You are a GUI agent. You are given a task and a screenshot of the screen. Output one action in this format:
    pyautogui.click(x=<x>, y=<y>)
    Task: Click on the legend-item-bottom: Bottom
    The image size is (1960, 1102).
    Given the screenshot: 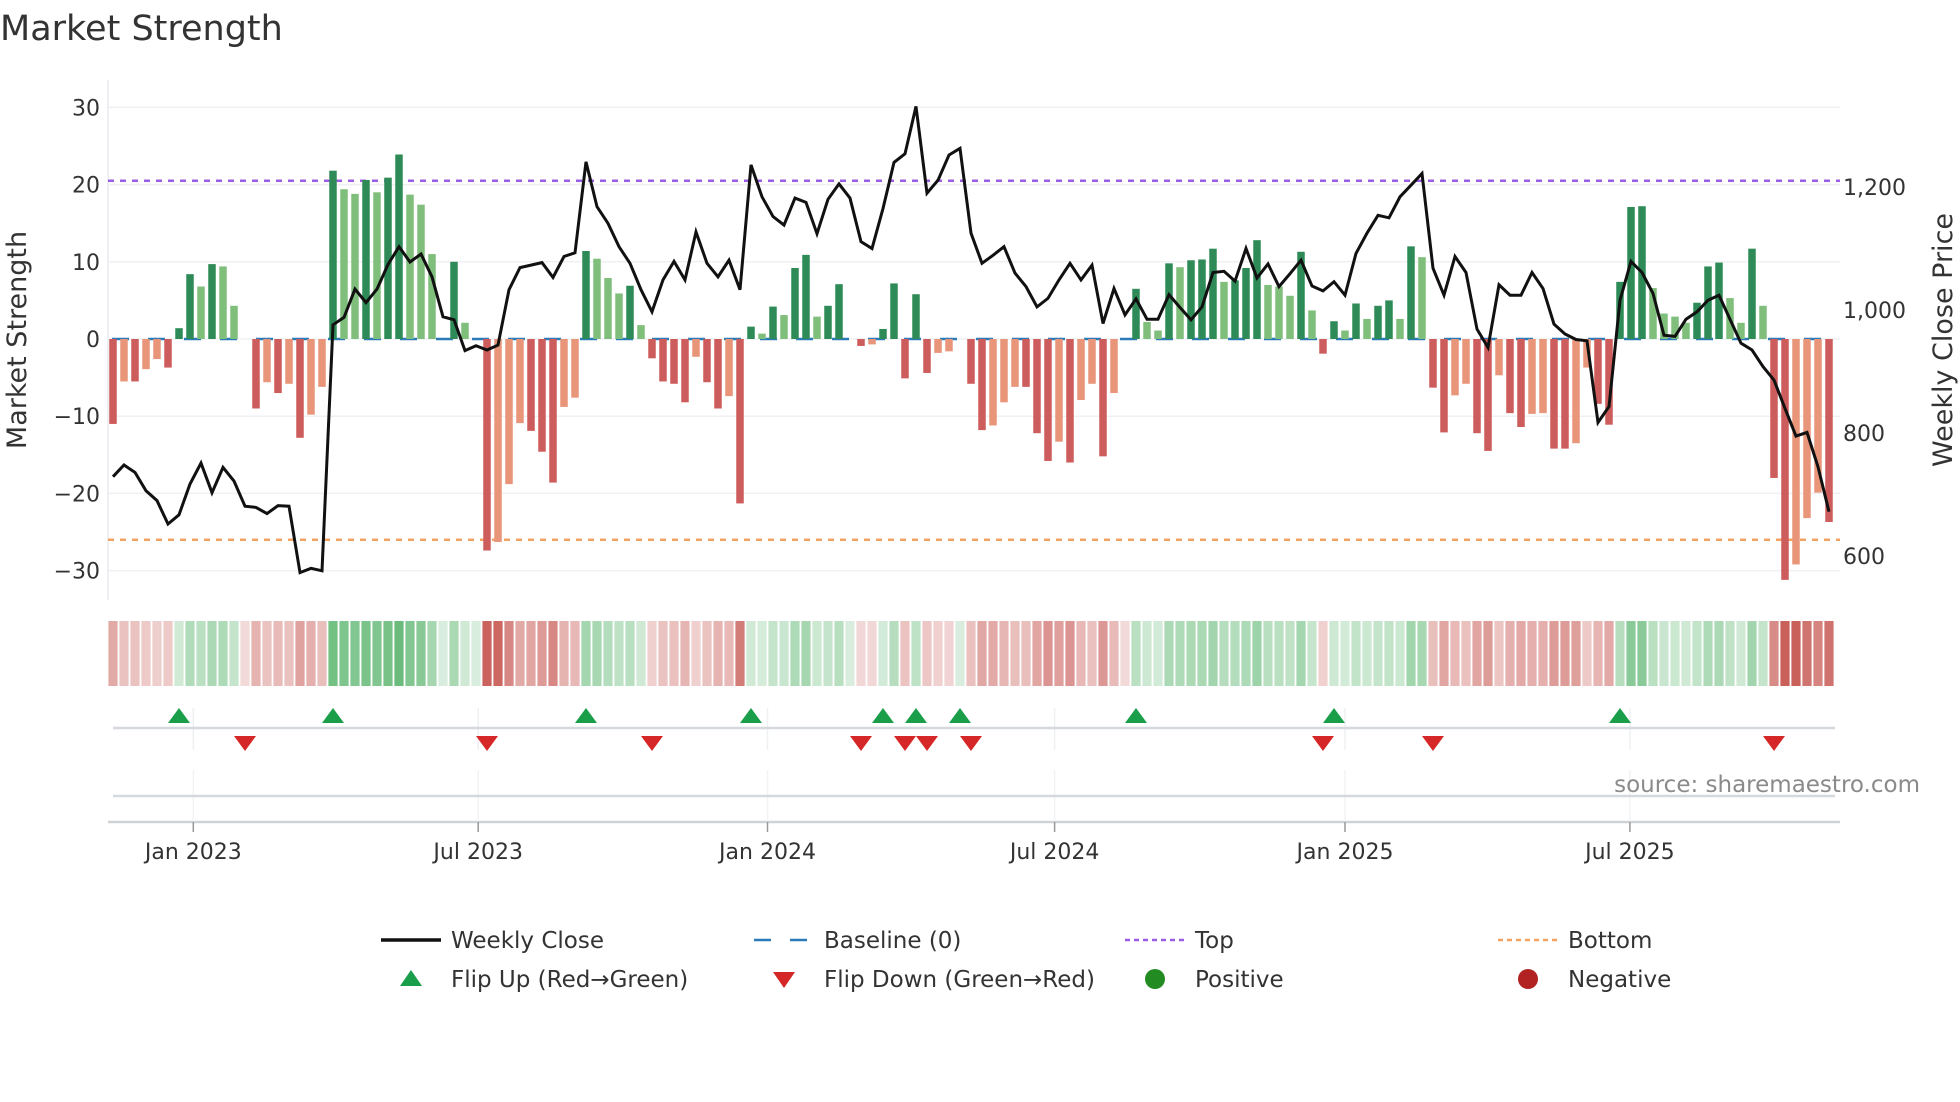 What is the action you would take?
    pyautogui.click(x=1575, y=941)
    